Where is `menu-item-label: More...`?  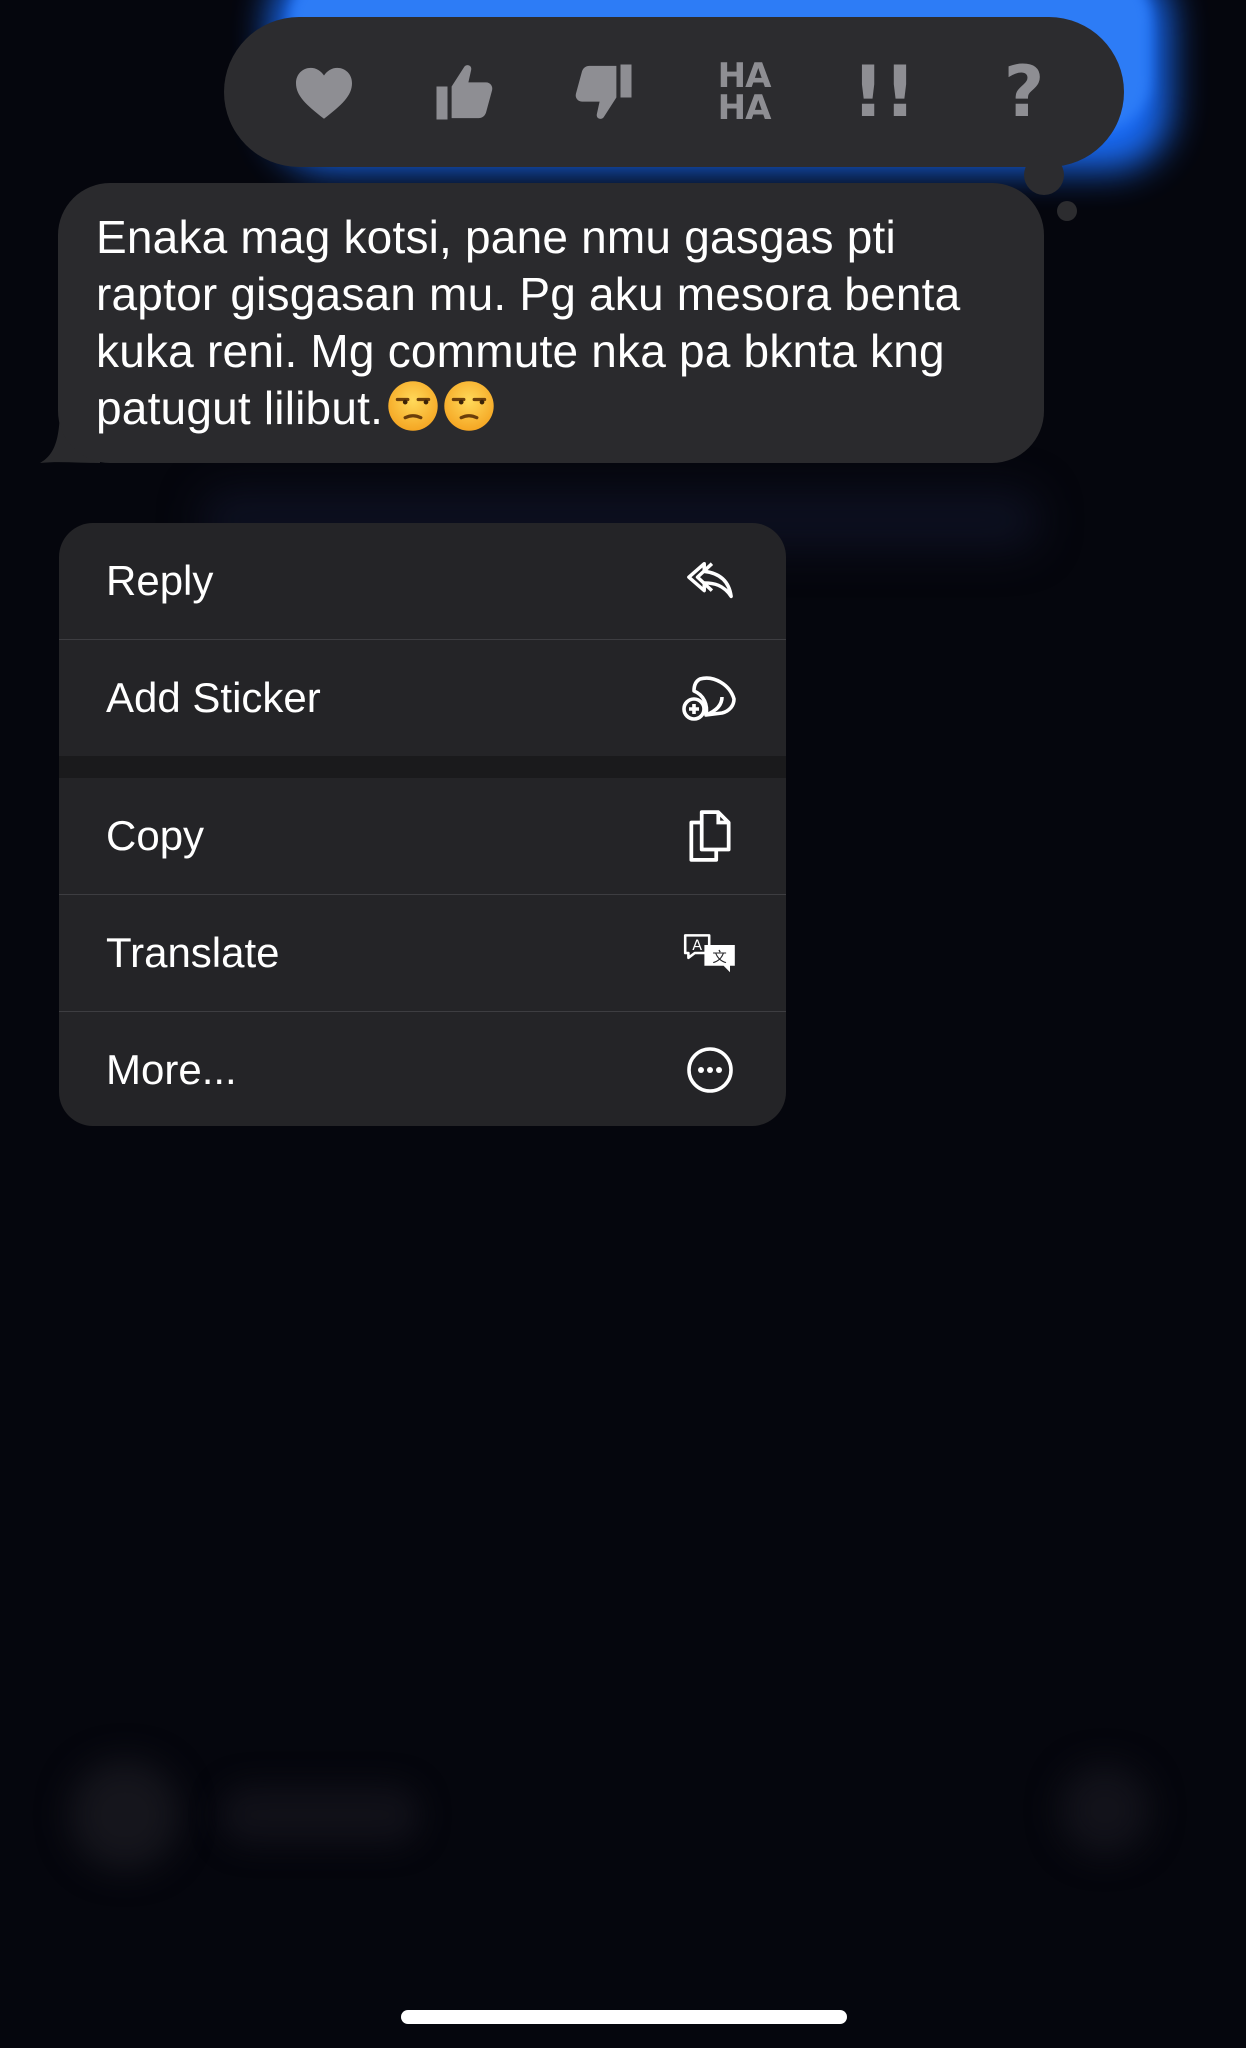
menu-item-label: More... is located at coordinates (171, 1069).